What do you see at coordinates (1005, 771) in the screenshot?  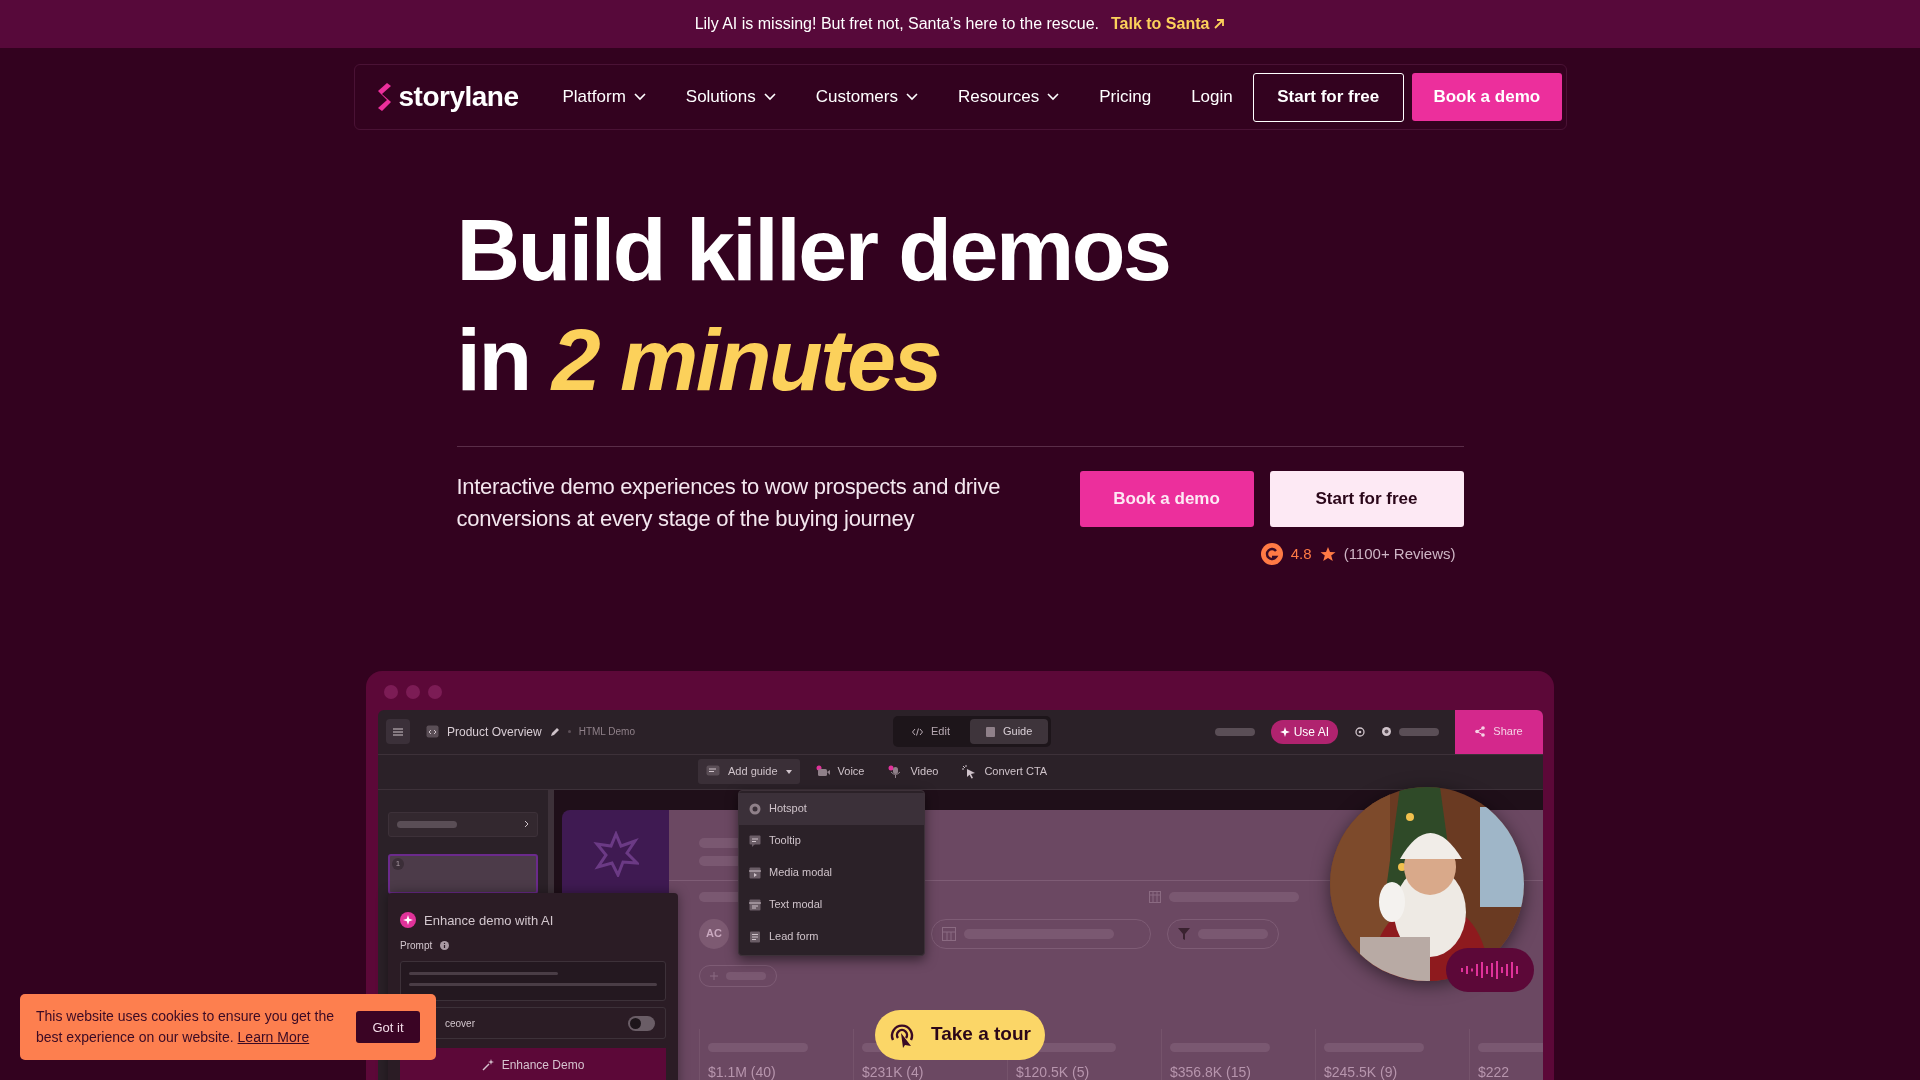 I see `toolbar-button: Convert CTA` at bounding box center [1005, 771].